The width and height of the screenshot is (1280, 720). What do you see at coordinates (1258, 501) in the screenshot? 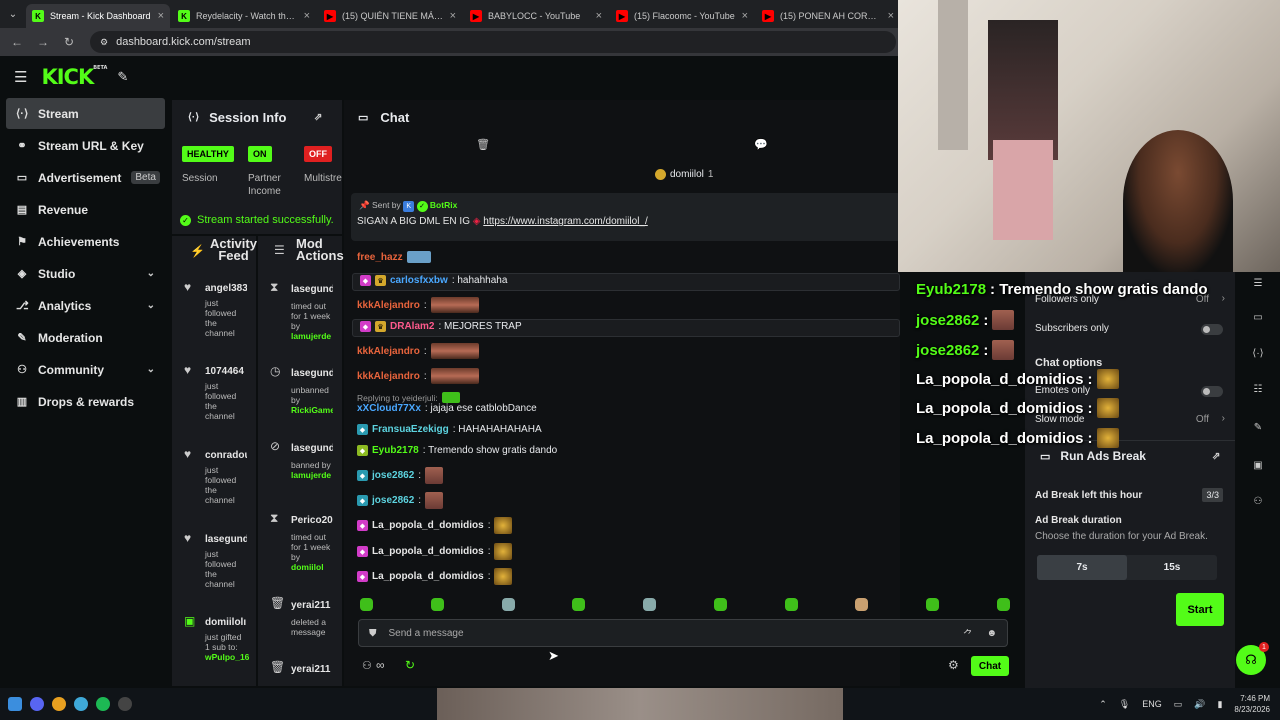
I see `community-icon: ⚇` at bounding box center [1258, 501].